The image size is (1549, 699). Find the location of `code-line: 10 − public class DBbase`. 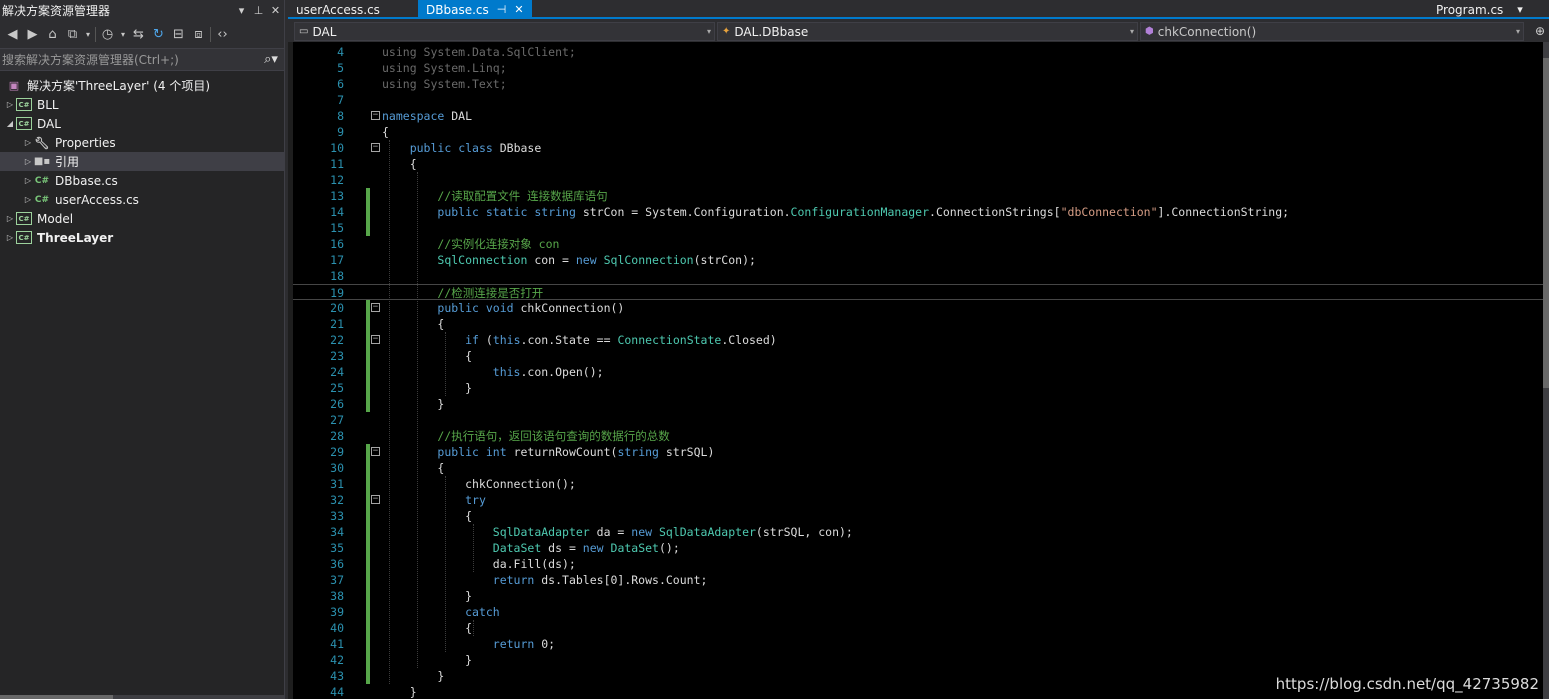

code-line: 10 − public class DBbase is located at coordinates (918, 148).